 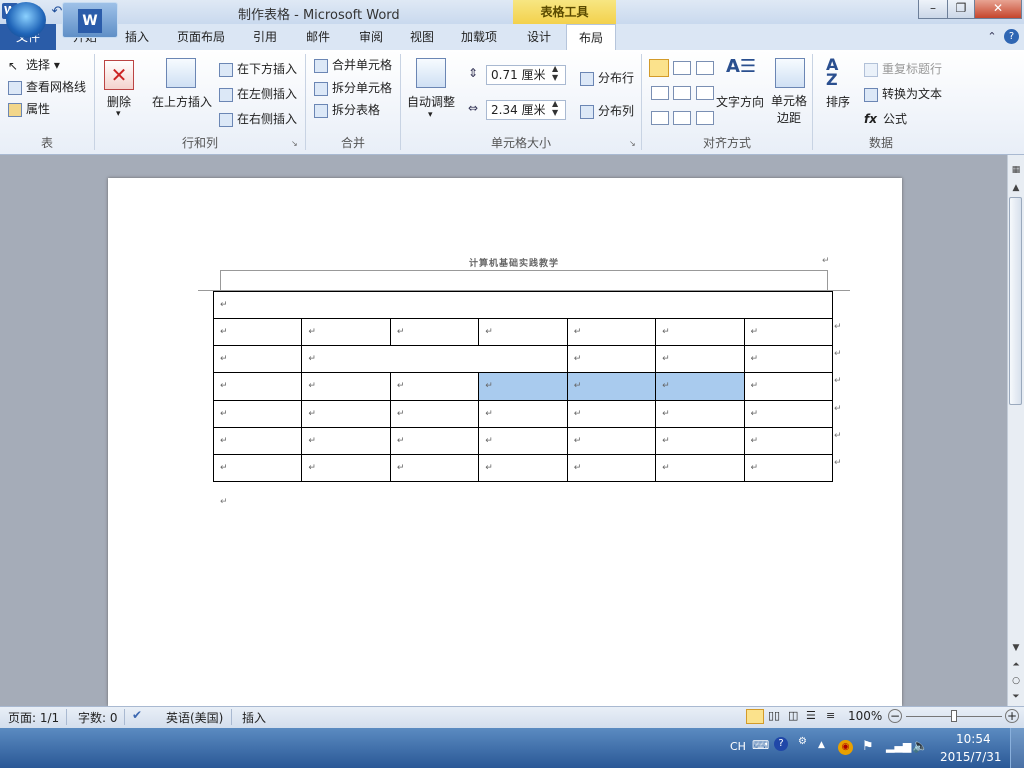 What do you see at coordinates (659, 68) in the screenshot?
I see `align-top-left-icon` at bounding box center [659, 68].